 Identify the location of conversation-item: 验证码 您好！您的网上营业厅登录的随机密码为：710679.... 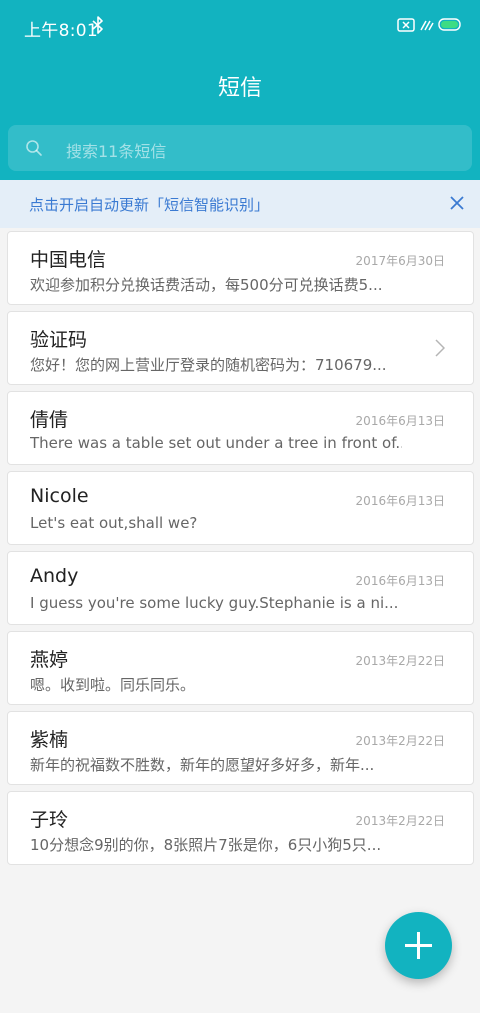
(240, 348).